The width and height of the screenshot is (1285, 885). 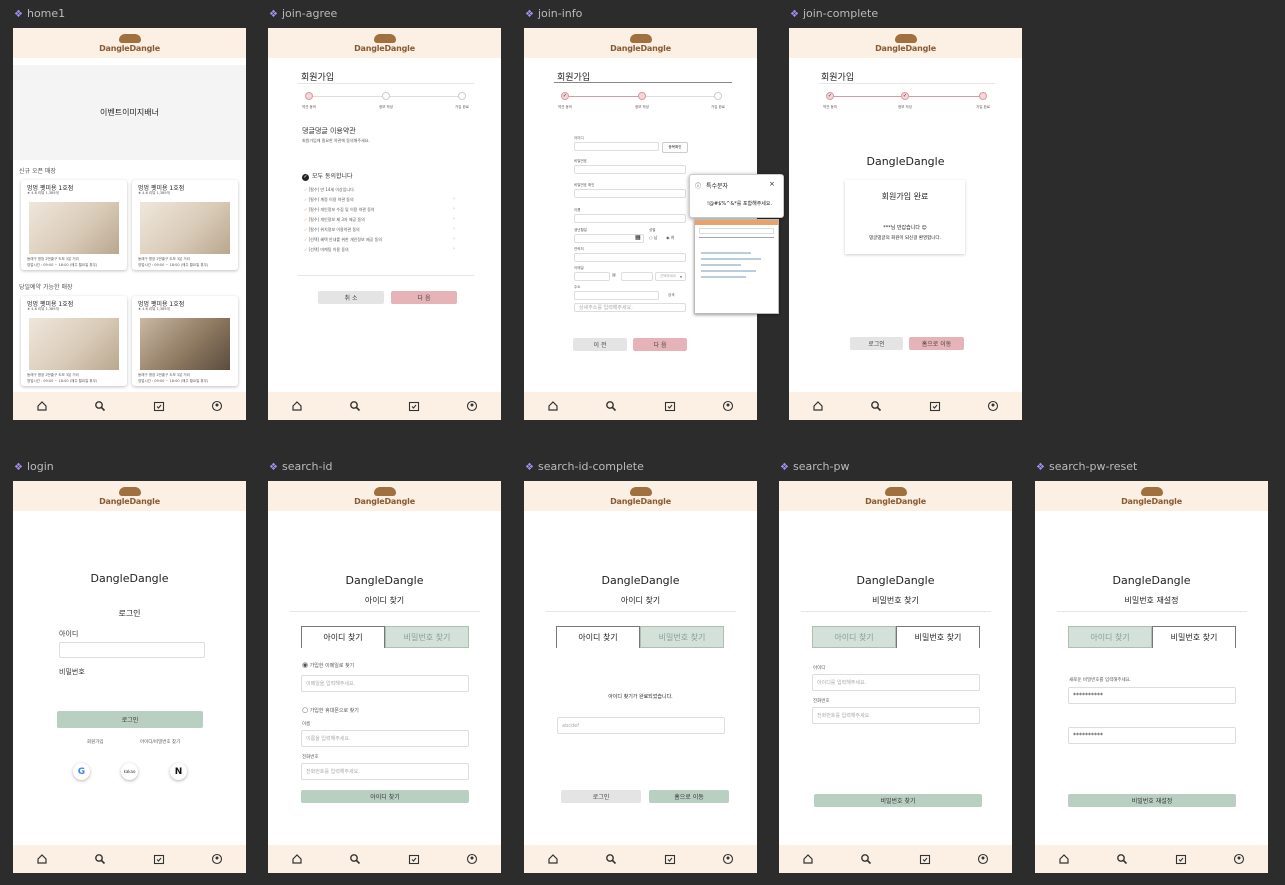 What do you see at coordinates (454, 224) in the screenshot?
I see `chevron-right-icon: › › › › › ›` at bounding box center [454, 224].